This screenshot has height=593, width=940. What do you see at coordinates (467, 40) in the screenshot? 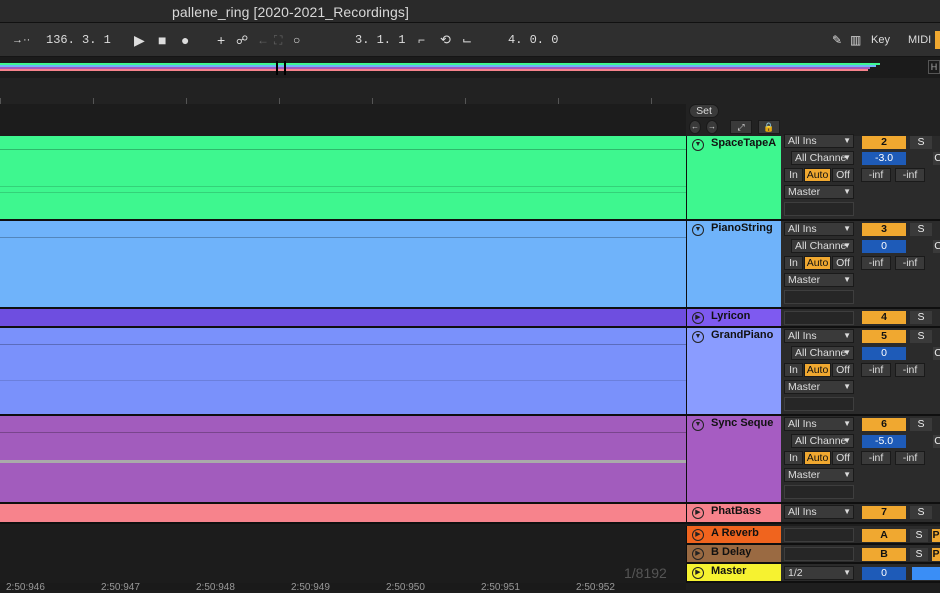
I see `punch-out-icon: ⌙` at bounding box center [467, 40].